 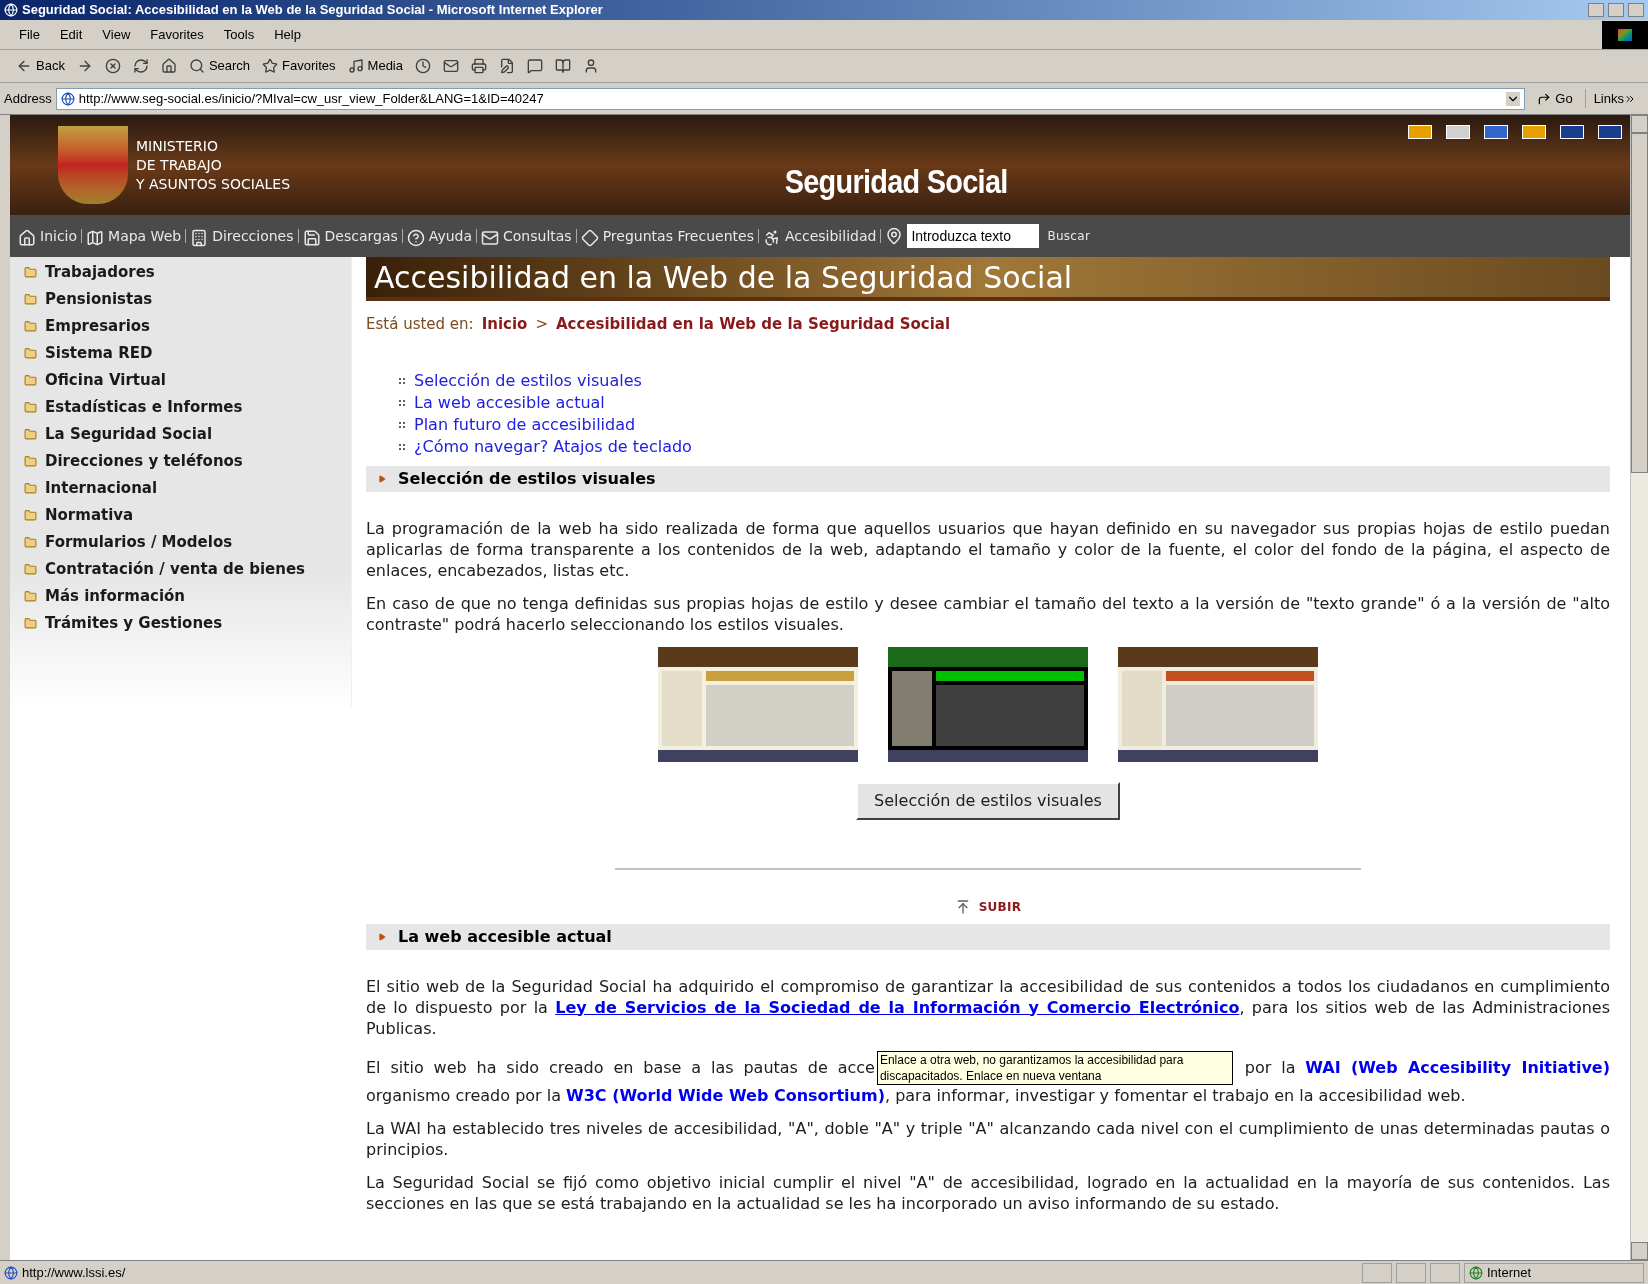 I want to click on window-title: Seguridad Social: Accesibilidad en la Web de la Seguridad Social - Microsoft Internet Explorer, so click(x=313, y=10).